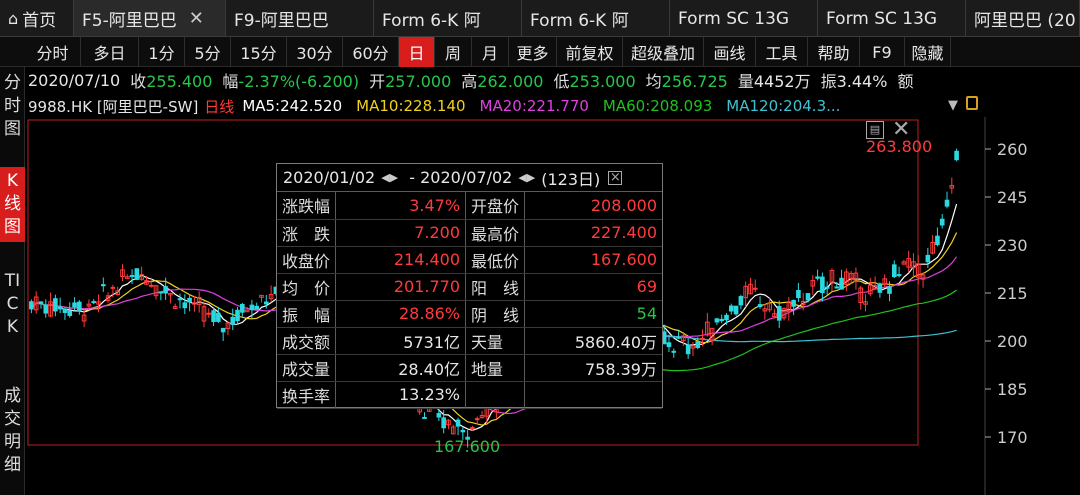 This screenshot has width=1080, height=495. I want to click on popup-cell-k1: 换手率, so click(307, 395).